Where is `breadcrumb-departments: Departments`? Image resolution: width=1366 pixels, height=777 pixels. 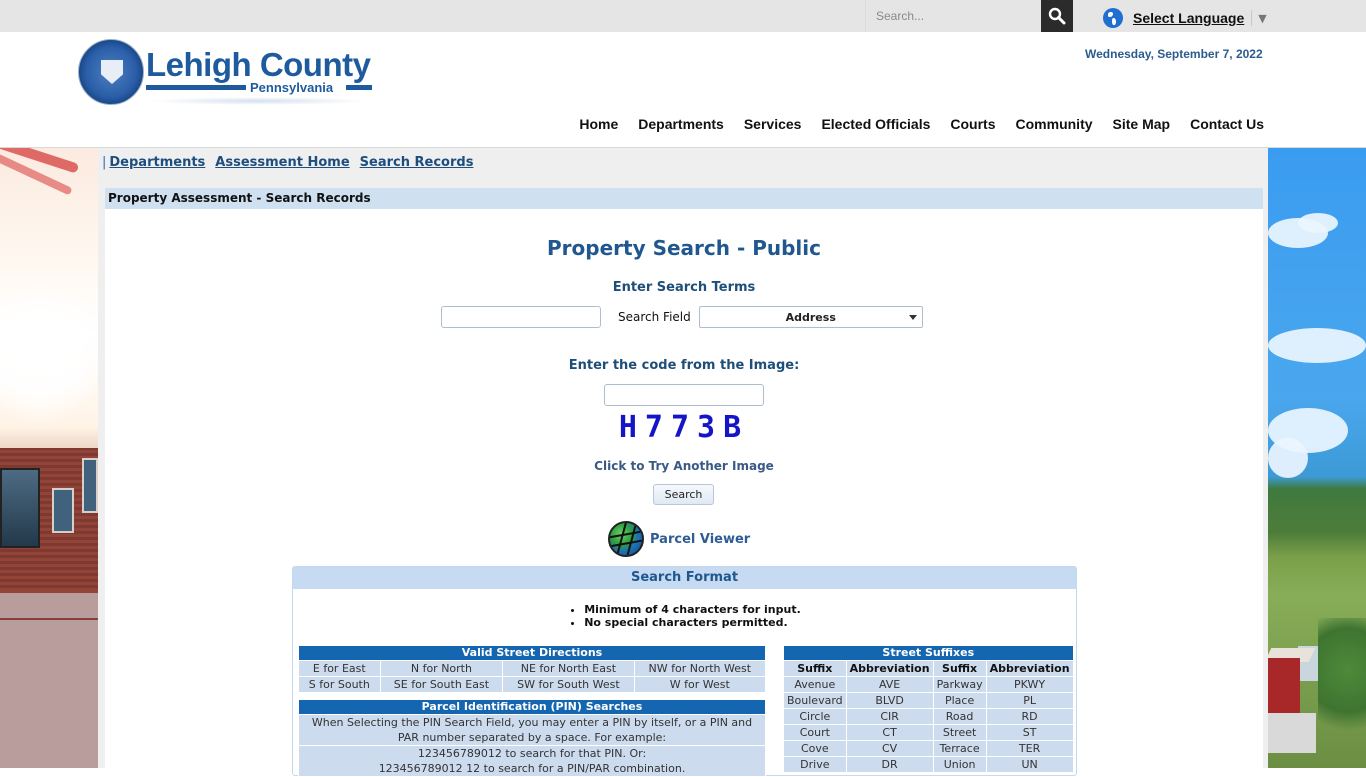
breadcrumb-departments: Departments is located at coordinates (157, 162).